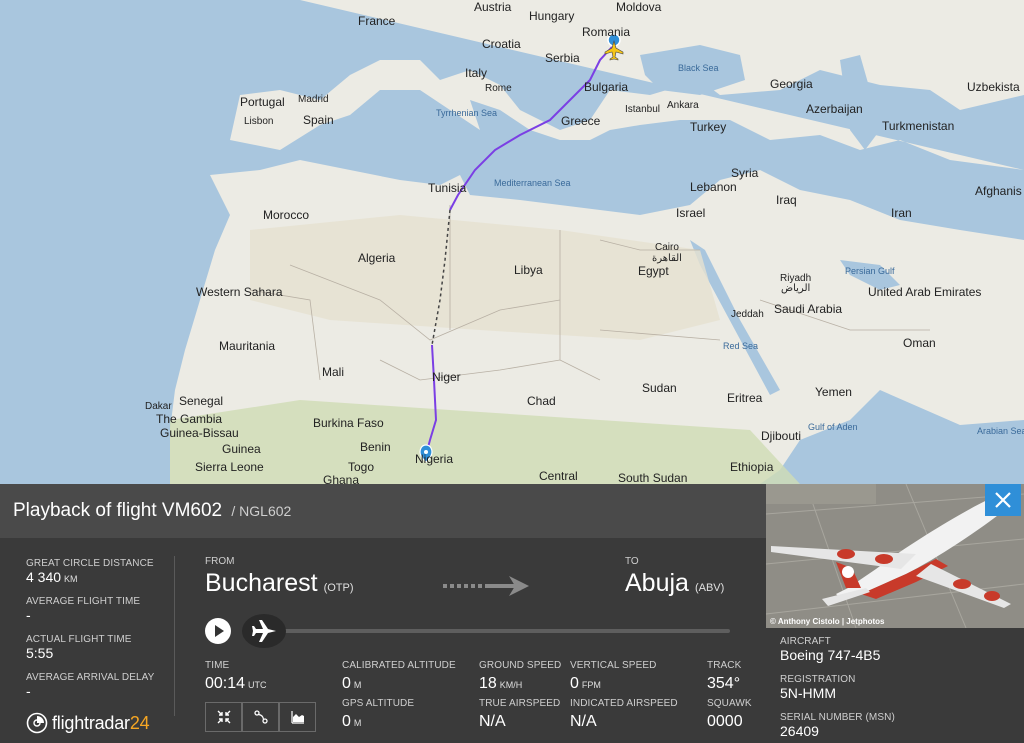 The width and height of the screenshot is (1024, 743). What do you see at coordinates (724, 665) in the screenshot?
I see `track-label: TRACK` at bounding box center [724, 665].